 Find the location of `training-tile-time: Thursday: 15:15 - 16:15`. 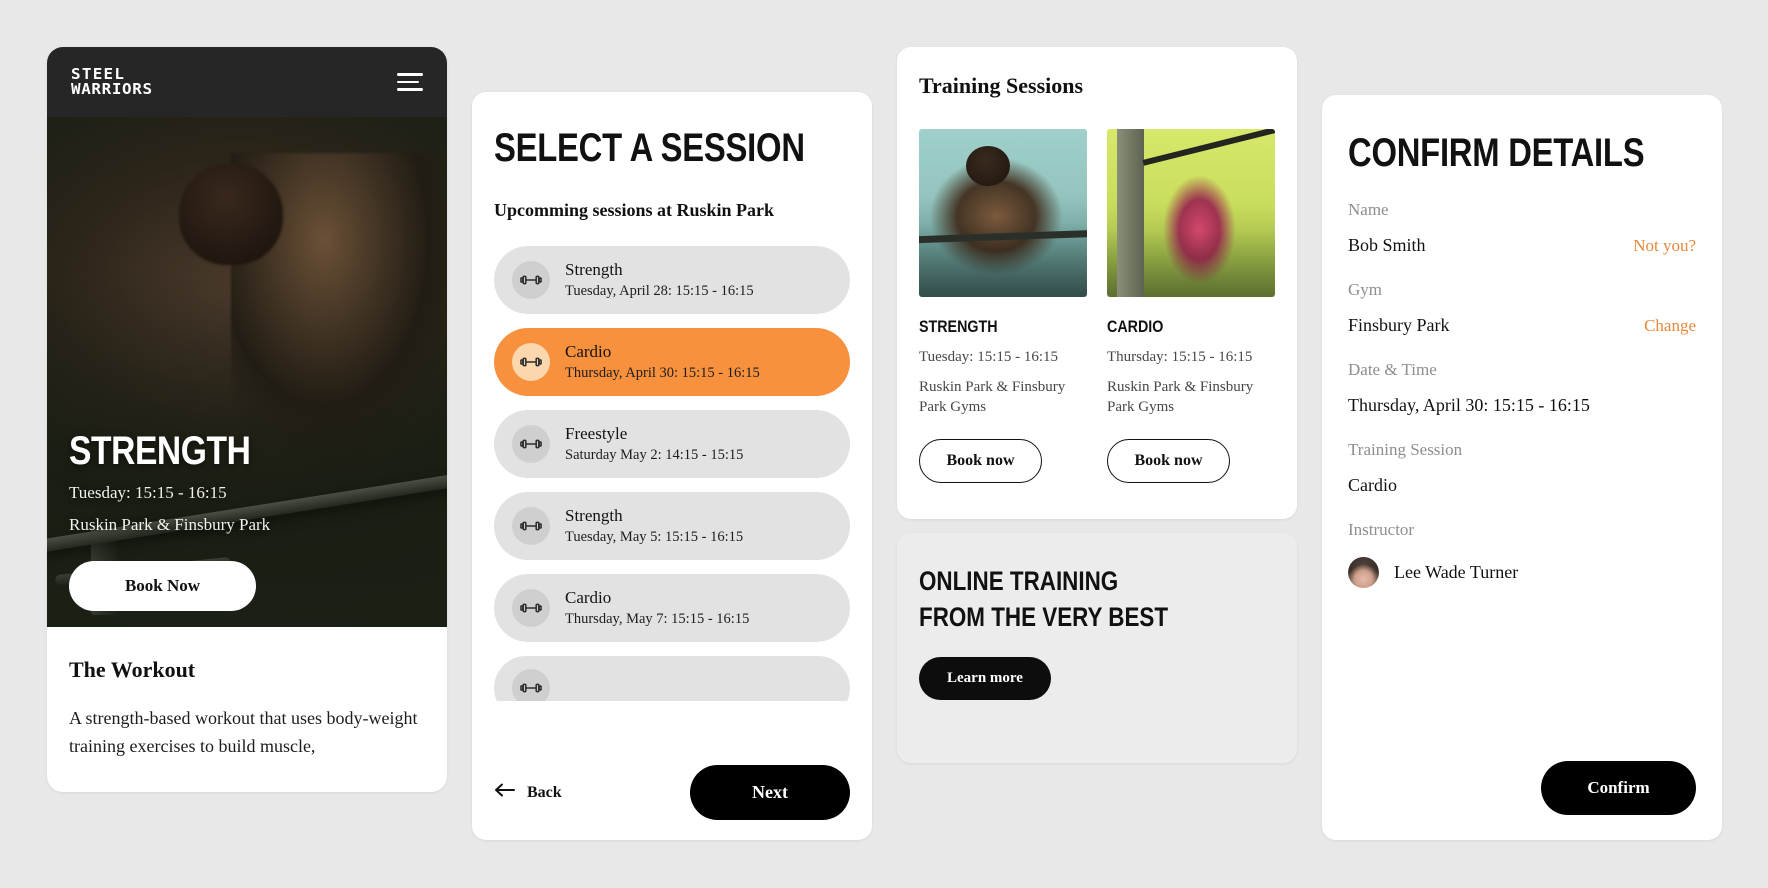

training-tile-time: Thursday: 15:15 - 16:15 is located at coordinates (1180, 357).